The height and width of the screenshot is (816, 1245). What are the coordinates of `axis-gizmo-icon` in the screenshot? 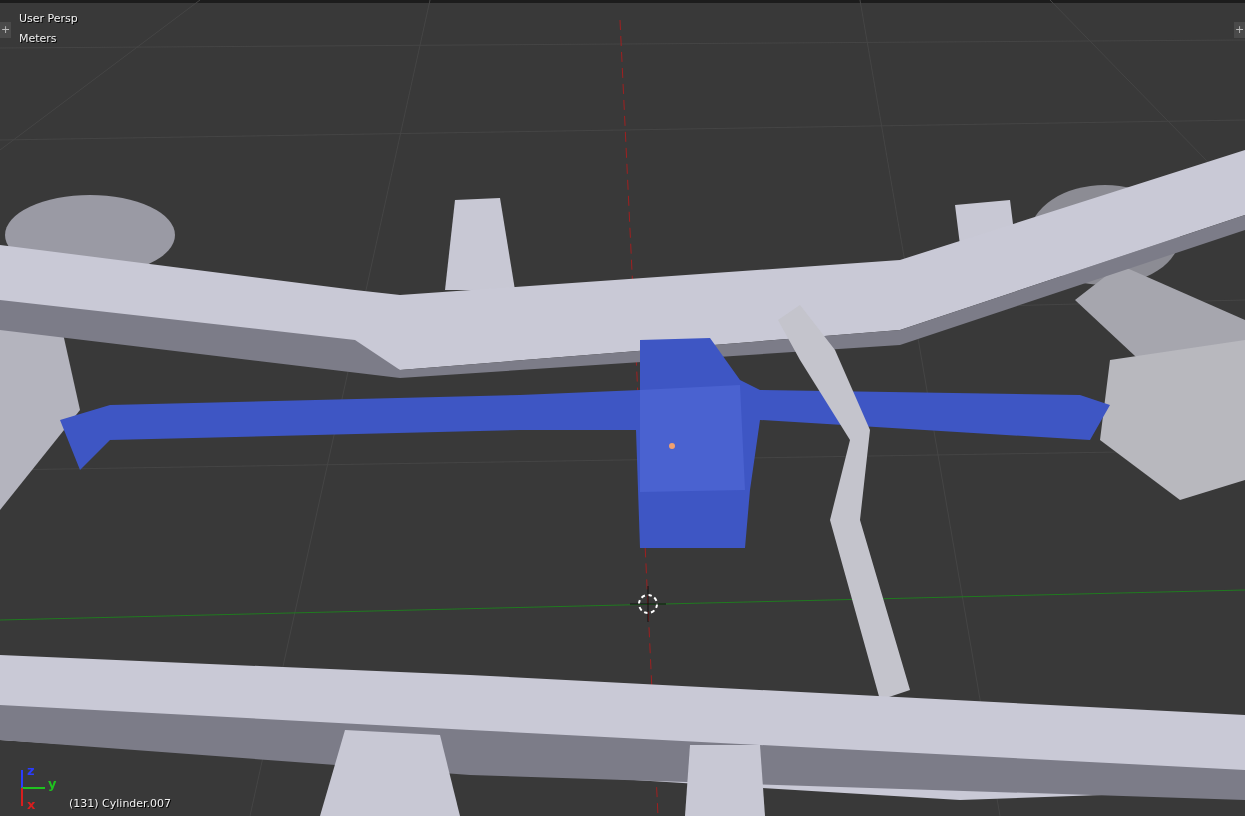 It's located at (33, 788).